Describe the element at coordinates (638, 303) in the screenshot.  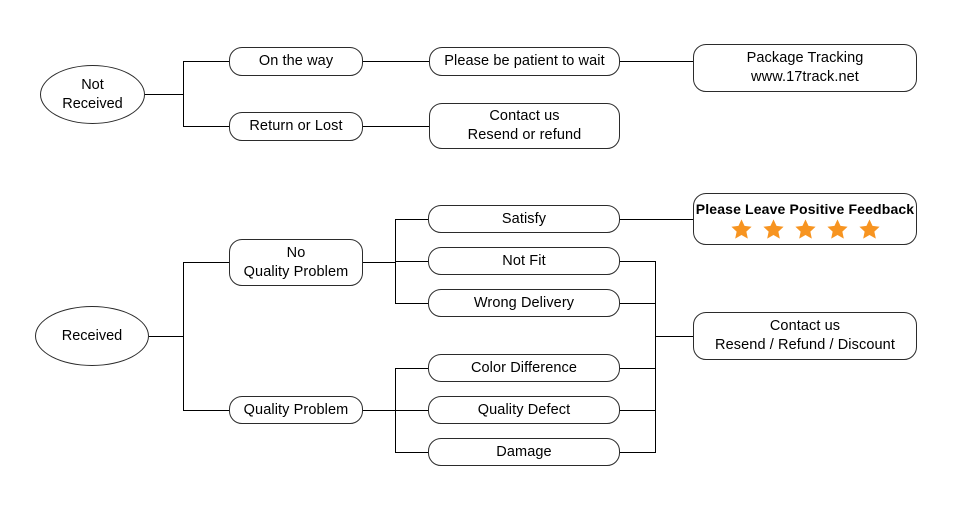
I see `connector-wrong-delivery-to-merge` at that location.